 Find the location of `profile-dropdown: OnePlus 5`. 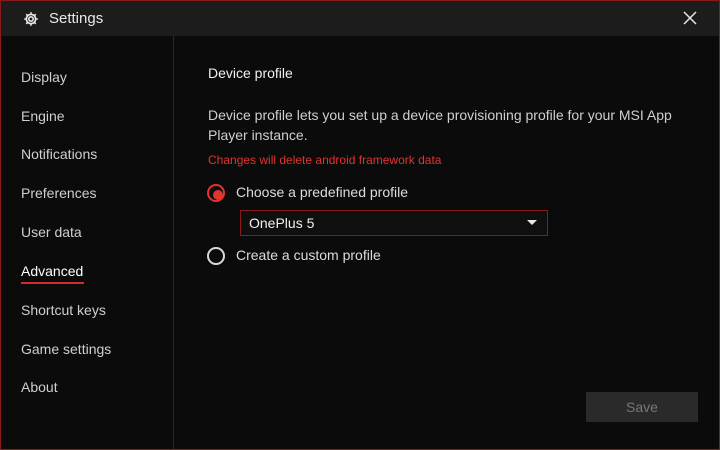

profile-dropdown: OnePlus 5 is located at coordinates (394, 223).